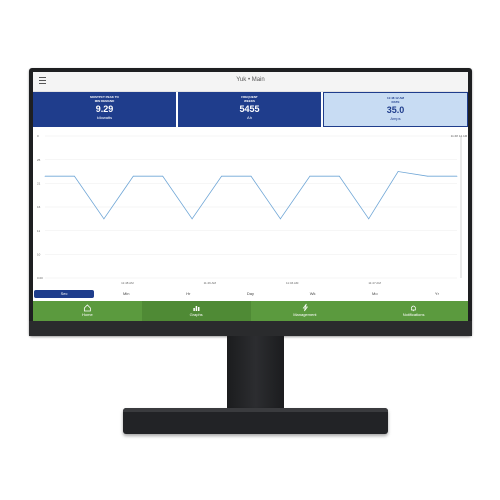  Describe the element at coordinates (255, 373) in the screenshot. I see `monitor-stand-neck` at that location.